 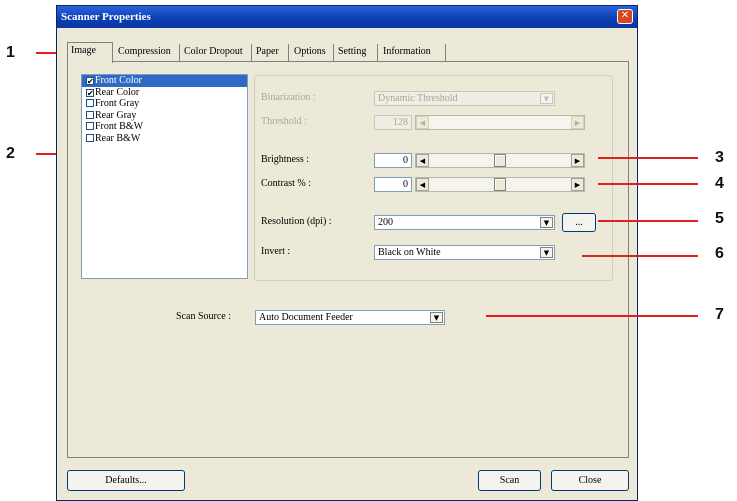 I want to click on checkbox-front-bw, so click(x=90, y=126).